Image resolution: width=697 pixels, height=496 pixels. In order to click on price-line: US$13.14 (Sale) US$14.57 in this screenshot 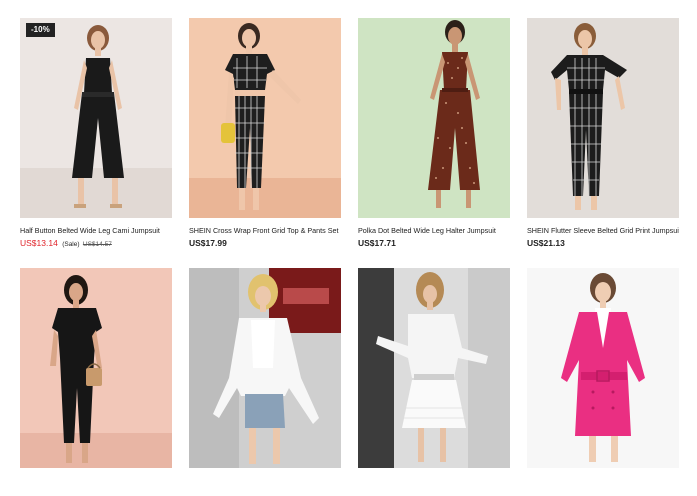, I will do `click(96, 244)`.